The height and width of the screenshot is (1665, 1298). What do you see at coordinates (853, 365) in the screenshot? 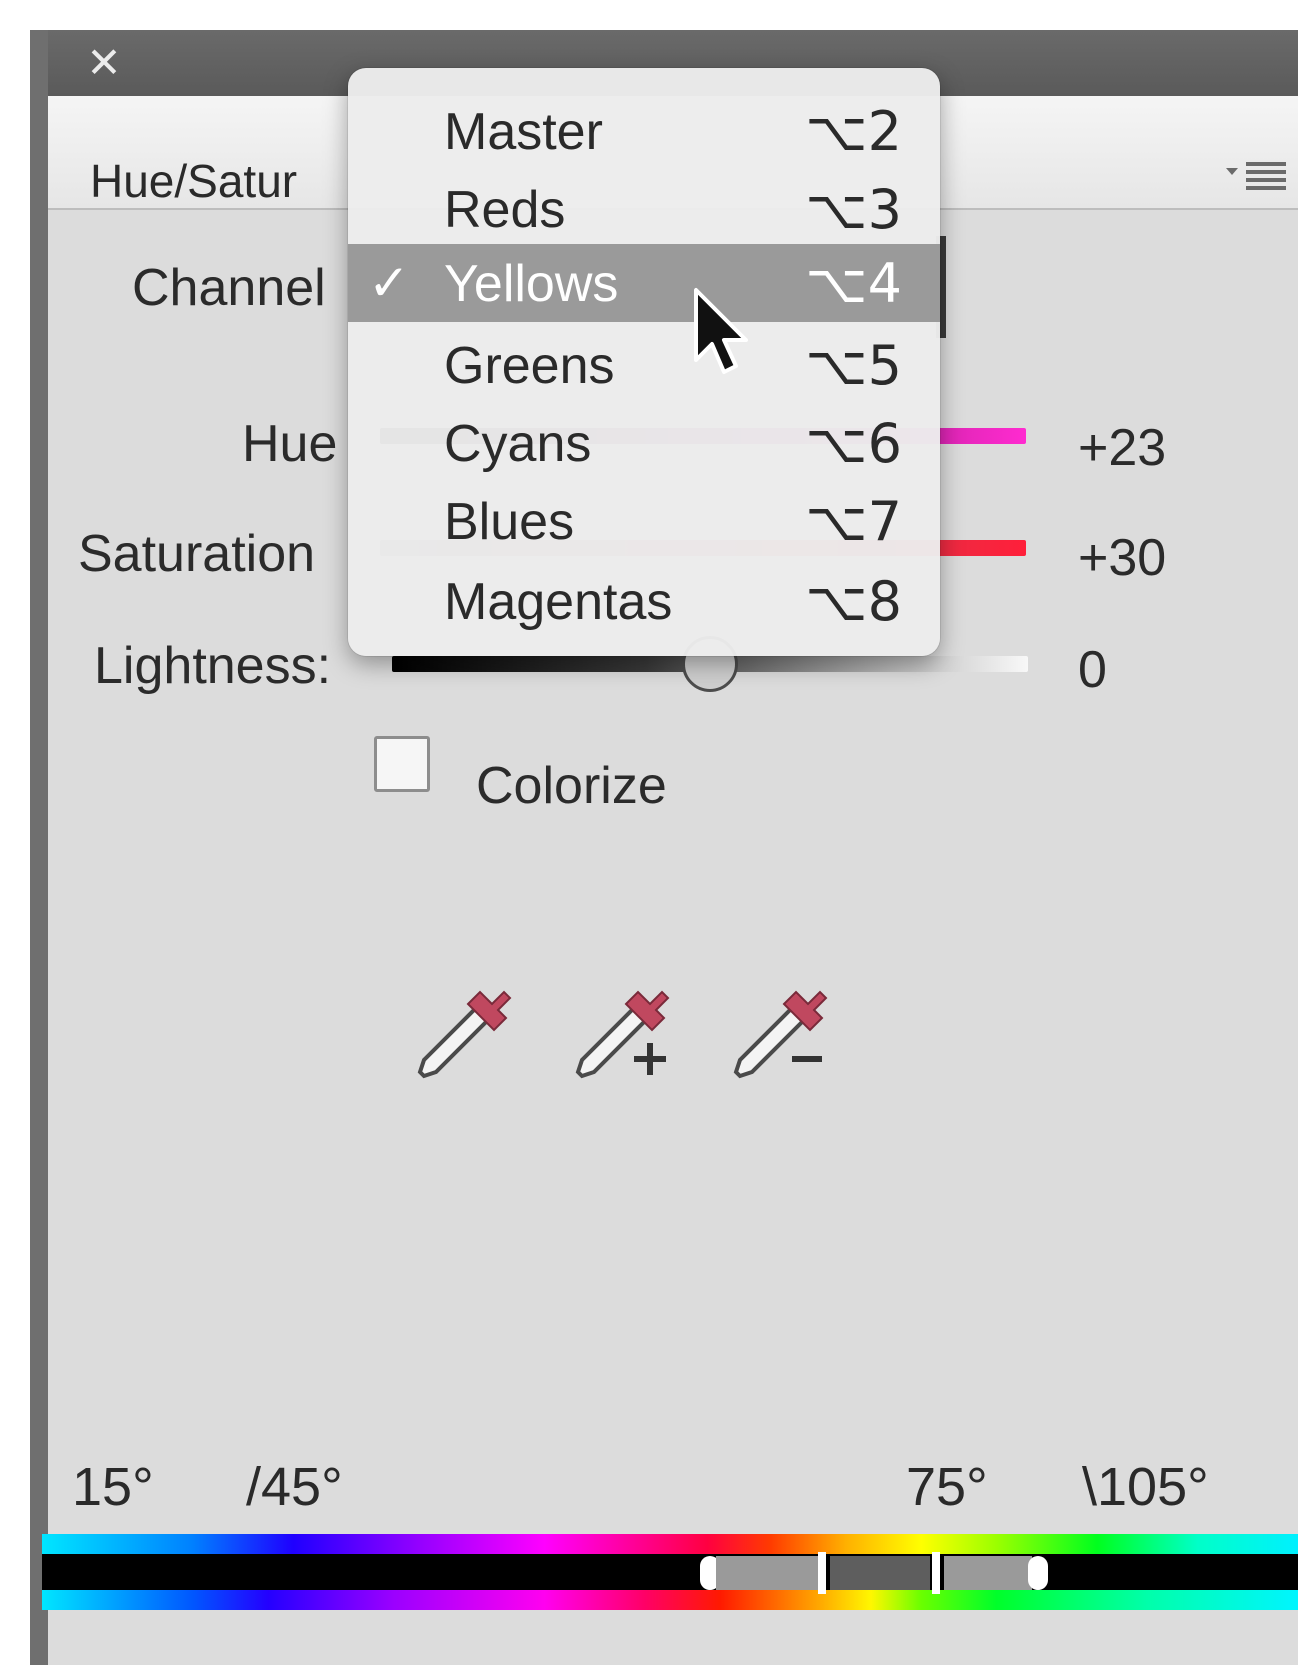
I see `menu-item-shortcut: ⌥5` at bounding box center [853, 365].